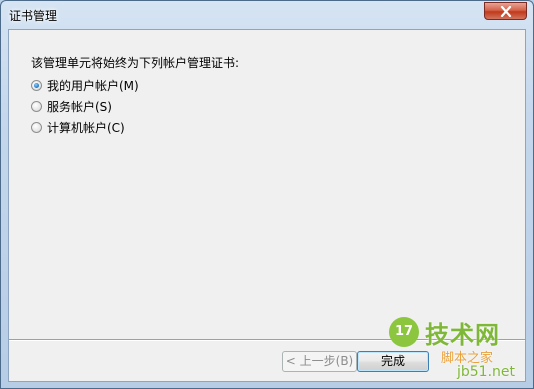 The height and width of the screenshot is (389, 534). What do you see at coordinates (36, 106) in the screenshot?
I see `radio-service-account` at bounding box center [36, 106].